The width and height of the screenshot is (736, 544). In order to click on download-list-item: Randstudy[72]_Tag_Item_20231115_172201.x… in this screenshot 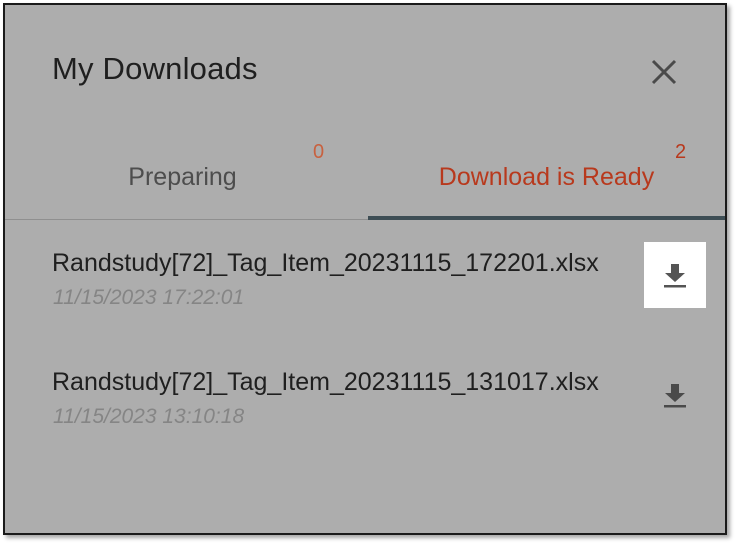, I will do `click(365, 289)`.